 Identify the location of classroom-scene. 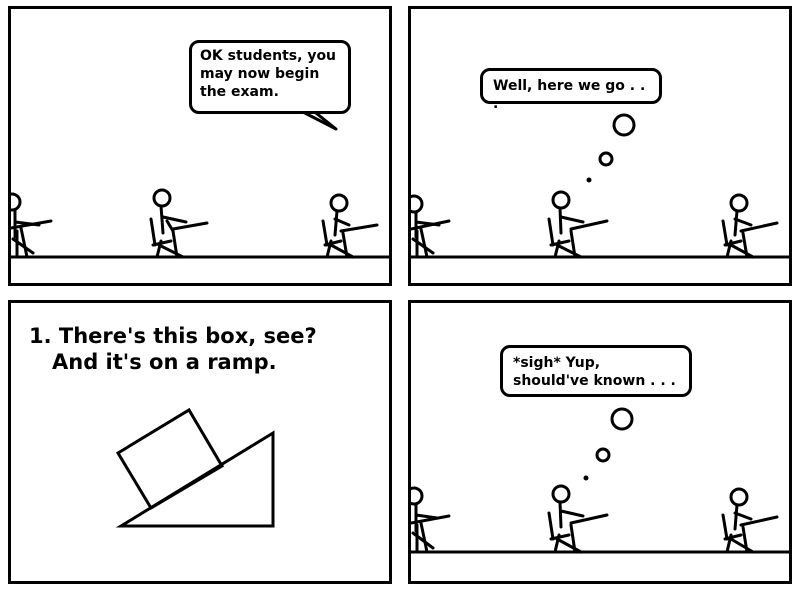
(600, 186).